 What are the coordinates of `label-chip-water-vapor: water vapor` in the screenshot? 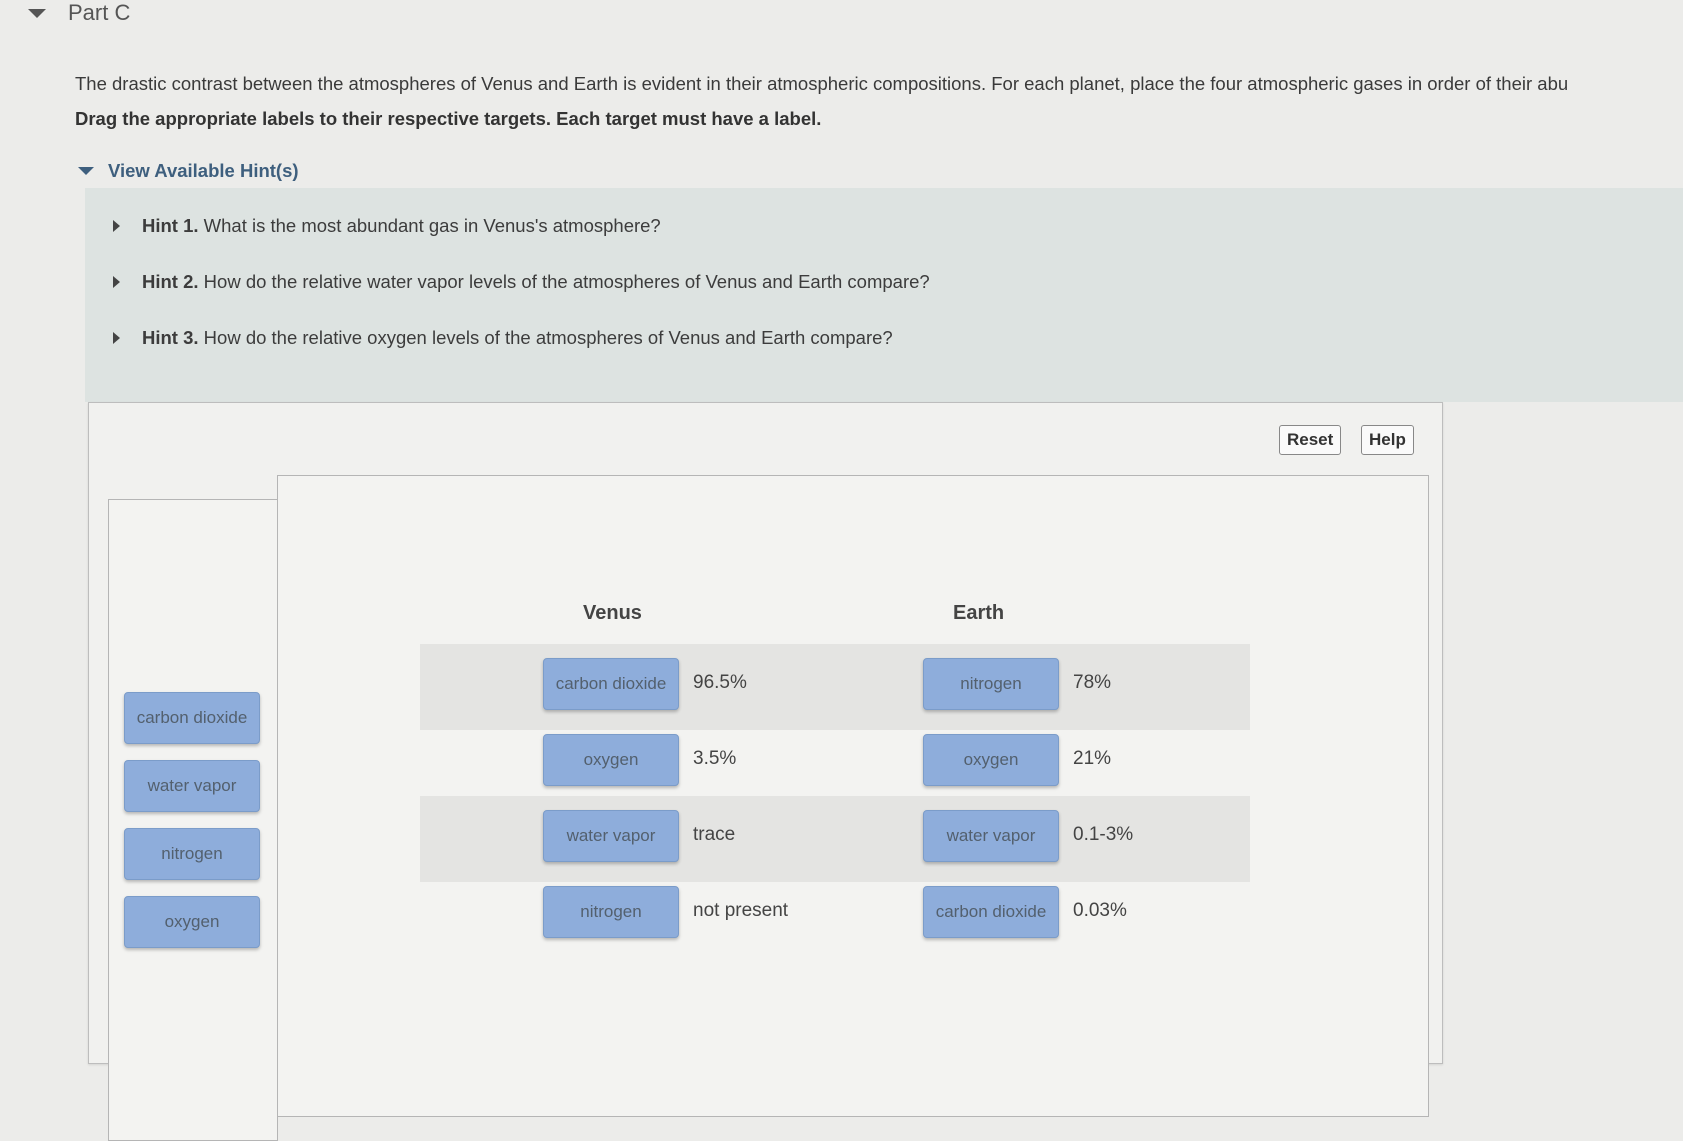 It's located at (192, 786).